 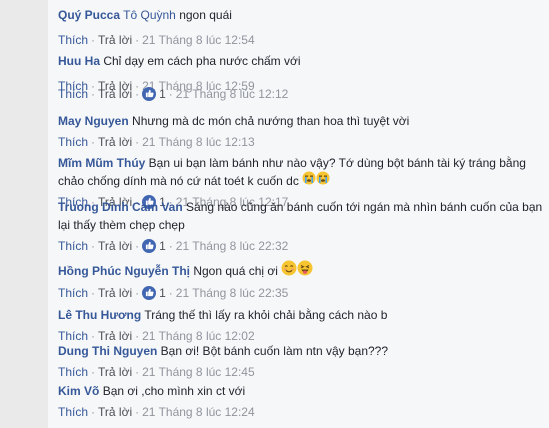 What do you see at coordinates (232, 246) in the screenshot?
I see `timestamp: 21 Tháng 8 lúc 22:32` at bounding box center [232, 246].